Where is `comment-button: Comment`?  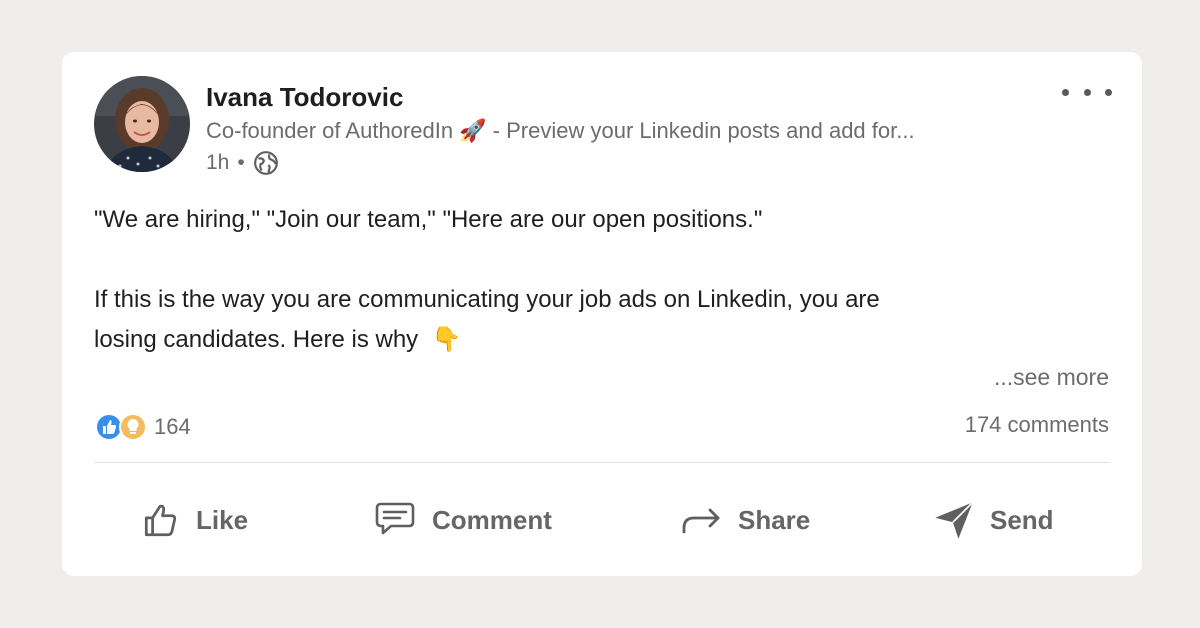 comment-button: Comment is located at coordinates (462, 520).